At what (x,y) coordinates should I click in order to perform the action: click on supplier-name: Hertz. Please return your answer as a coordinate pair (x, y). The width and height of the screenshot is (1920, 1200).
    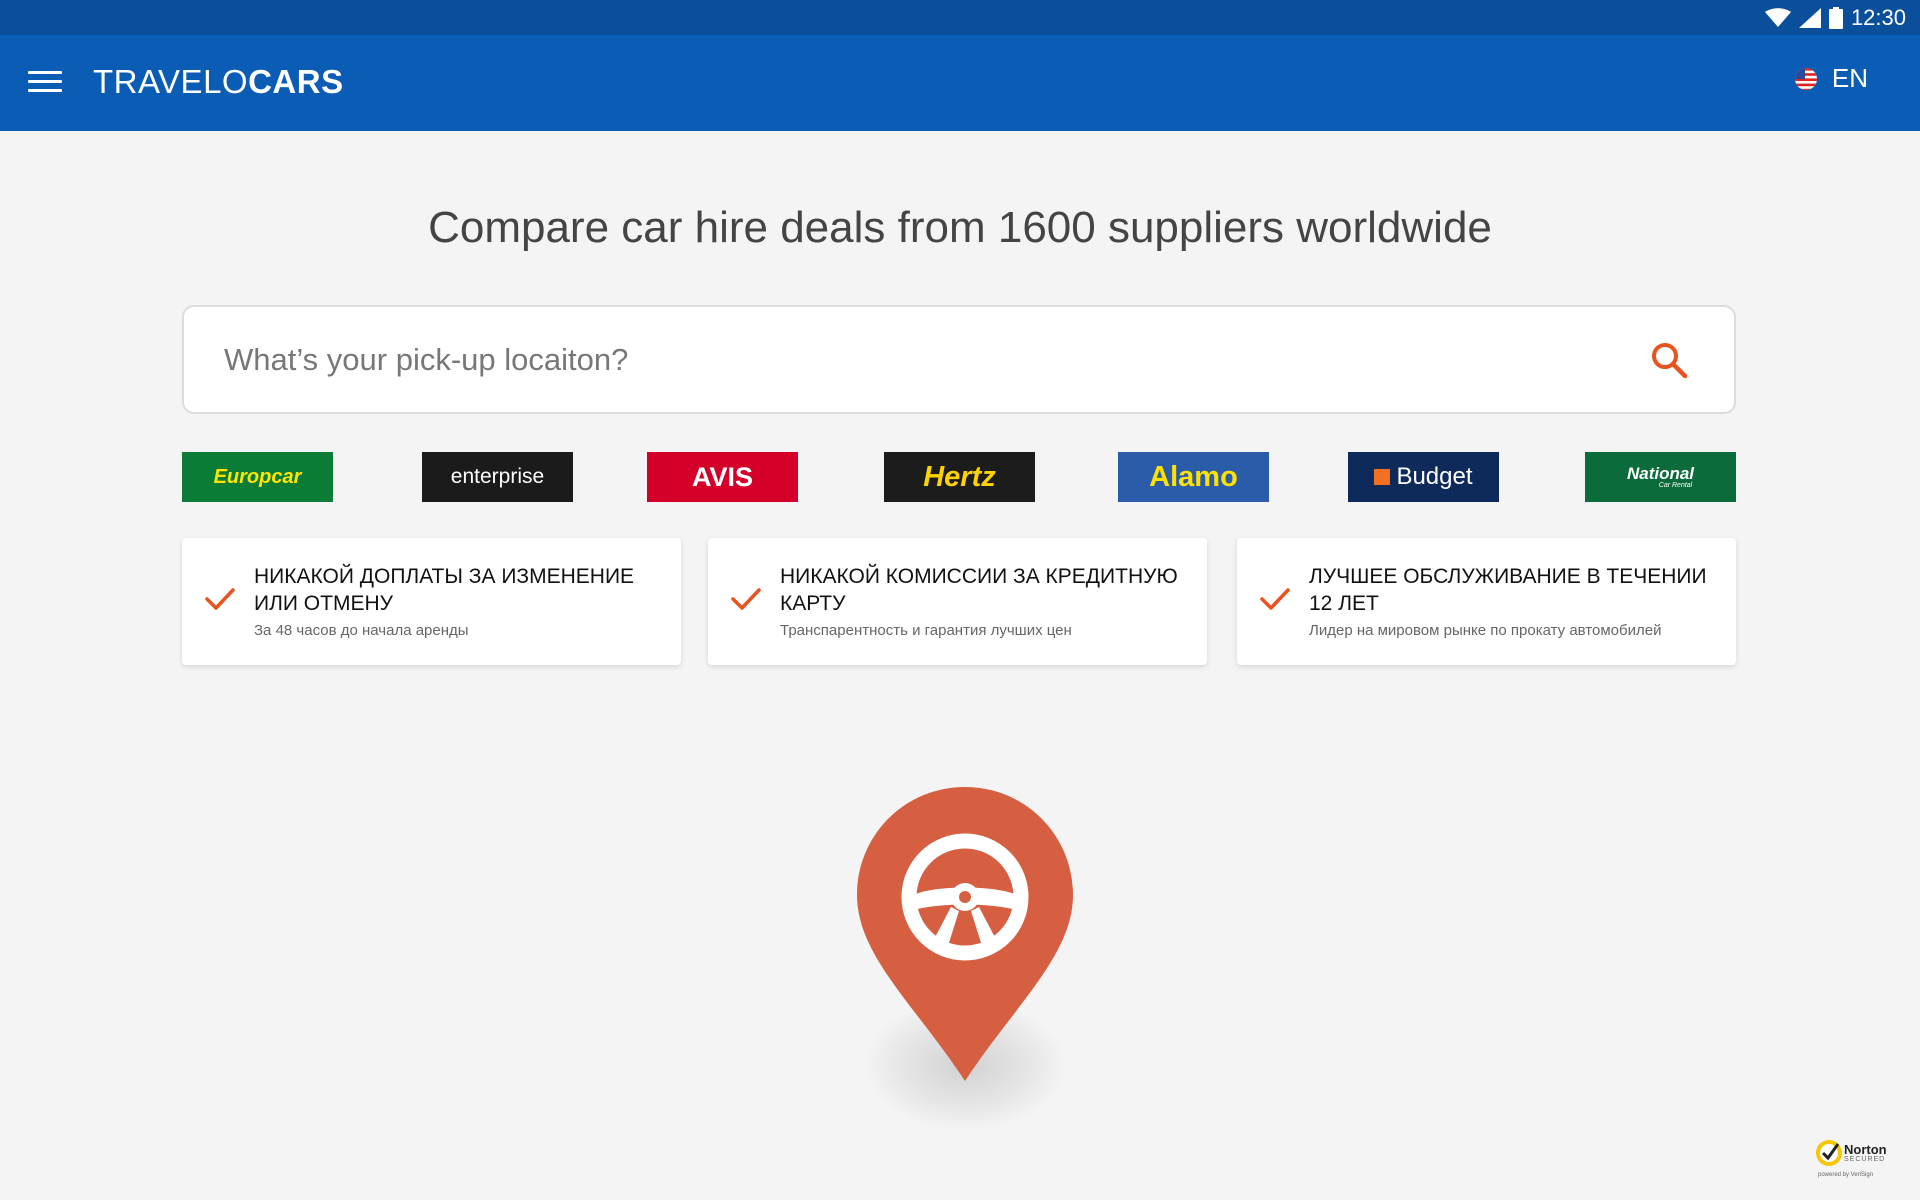
    Looking at the image, I should click on (959, 476).